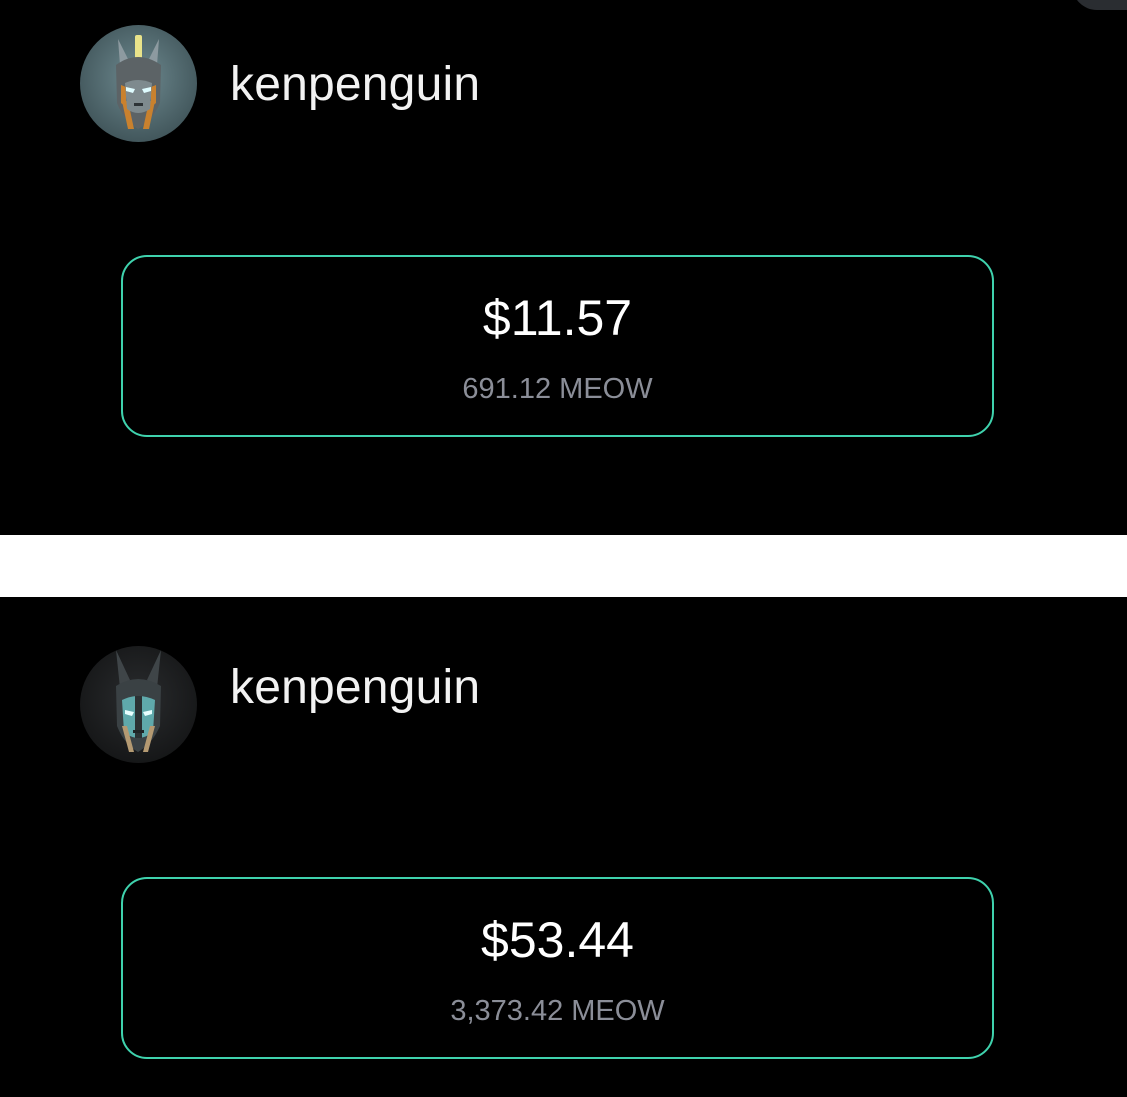 This screenshot has height=1097, width=1127. What do you see at coordinates (557, 389) in the screenshot?
I see `balance-meow: 691.12 MEOW` at bounding box center [557, 389].